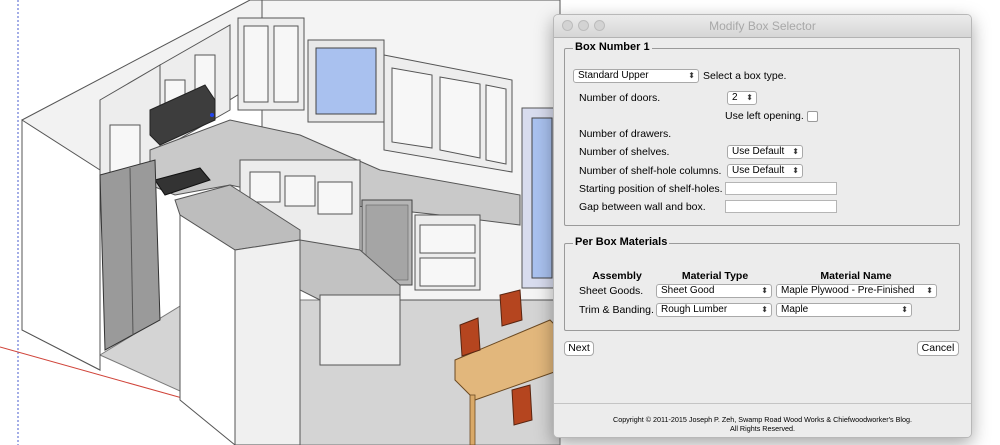  I want to click on gap-label: Gap between wall and box., so click(642, 207).